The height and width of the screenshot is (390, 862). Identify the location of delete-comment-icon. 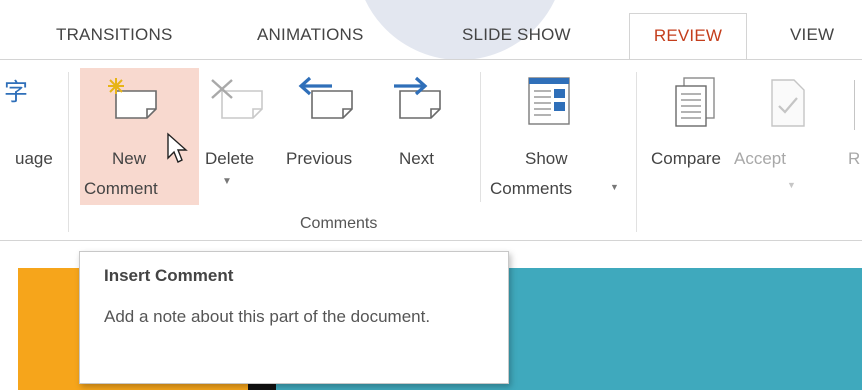
(237, 99).